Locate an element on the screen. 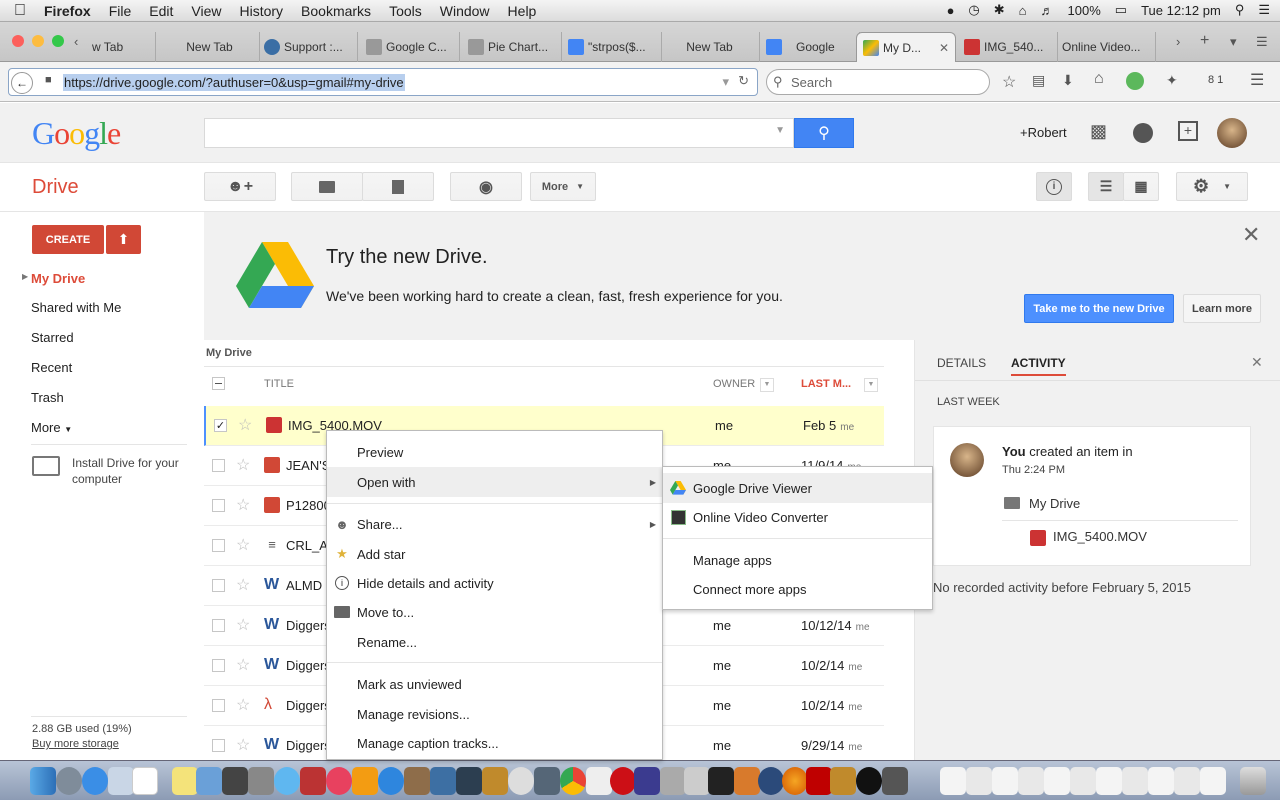 The width and height of the screenshot is (1280, 800). menu-item-video-converter: Online Video Converter is located at coordinates (797, 517).